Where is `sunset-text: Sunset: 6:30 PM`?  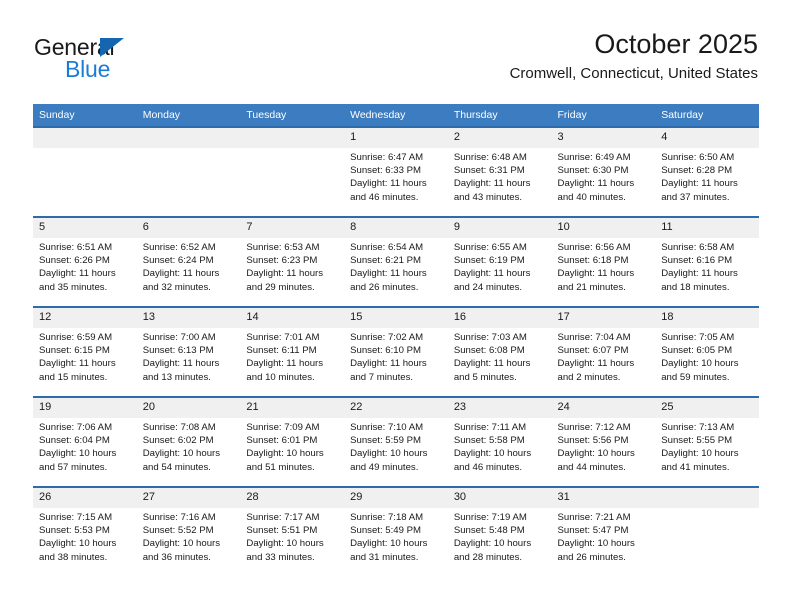
sunset-text: Sunset: 6:30 PM is located at coordinates (593, 171).